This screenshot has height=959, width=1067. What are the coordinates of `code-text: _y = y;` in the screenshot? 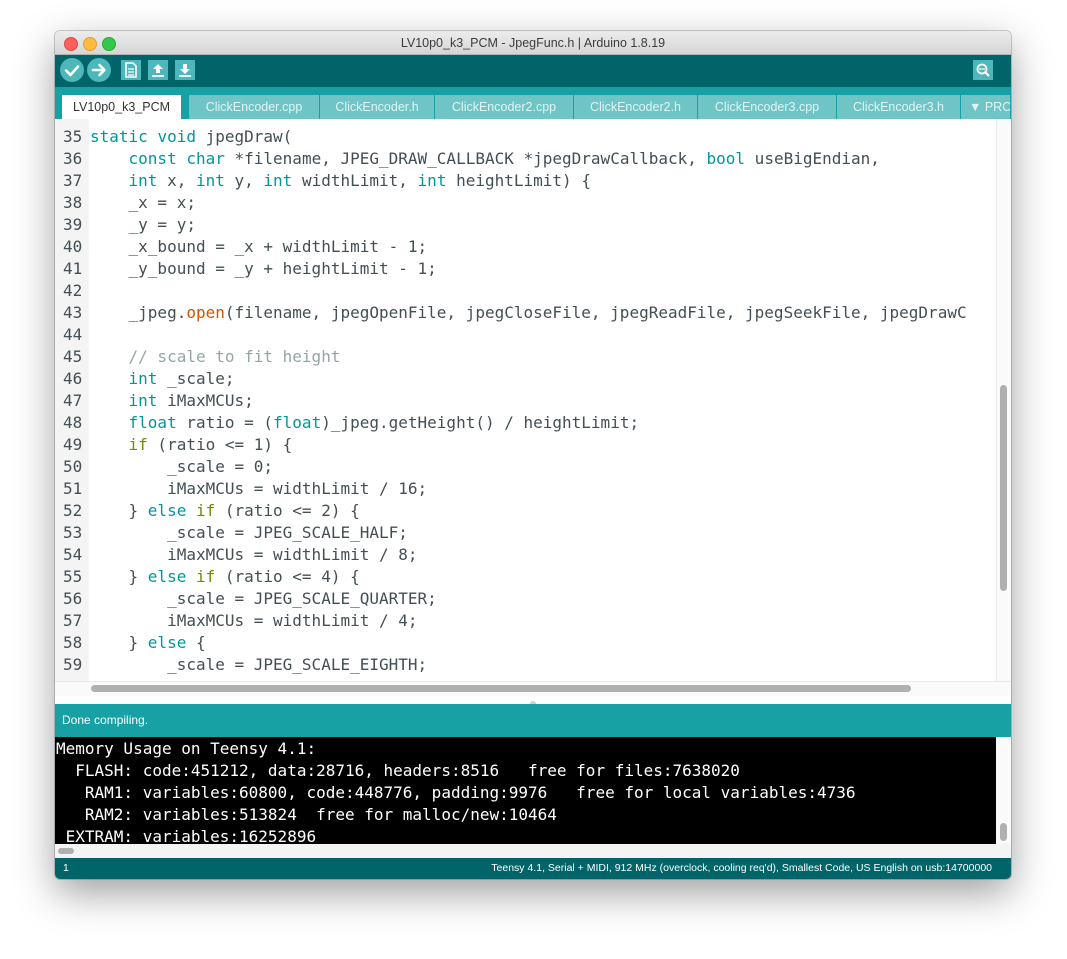 It's located at (143, 225).